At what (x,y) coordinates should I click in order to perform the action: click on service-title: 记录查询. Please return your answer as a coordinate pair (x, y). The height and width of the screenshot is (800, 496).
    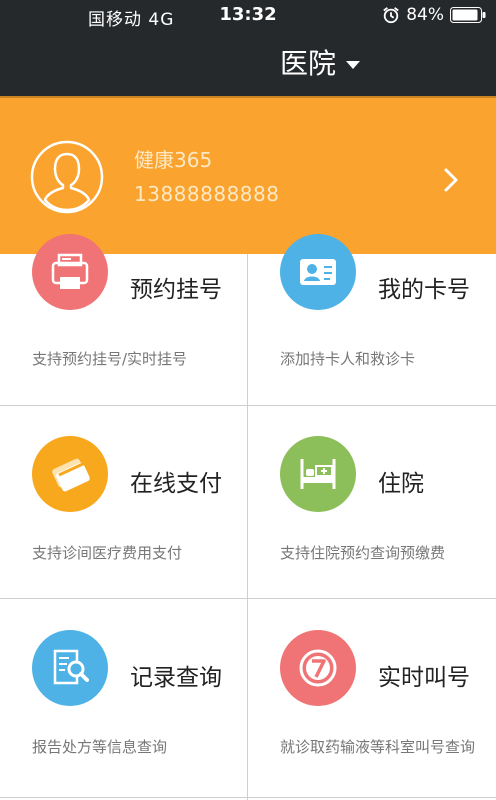
    Looking at the image, I should click on (176, 678).